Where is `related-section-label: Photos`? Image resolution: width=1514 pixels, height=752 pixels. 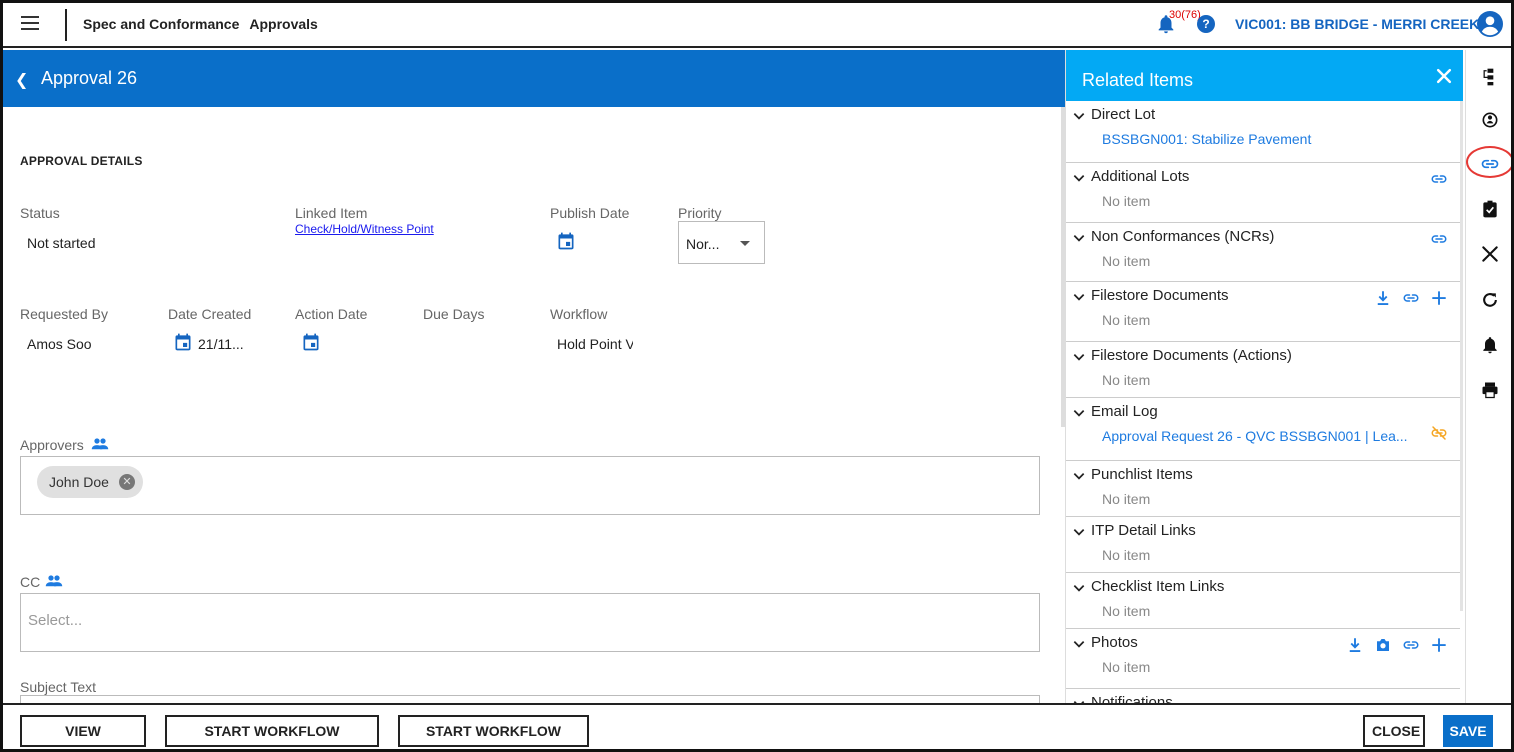 related-section-label: Photos is located at coordinates (1114, 642).